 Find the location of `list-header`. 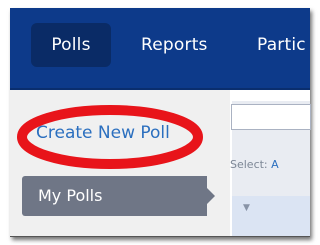

list-header is located at coordinates (271, 216).